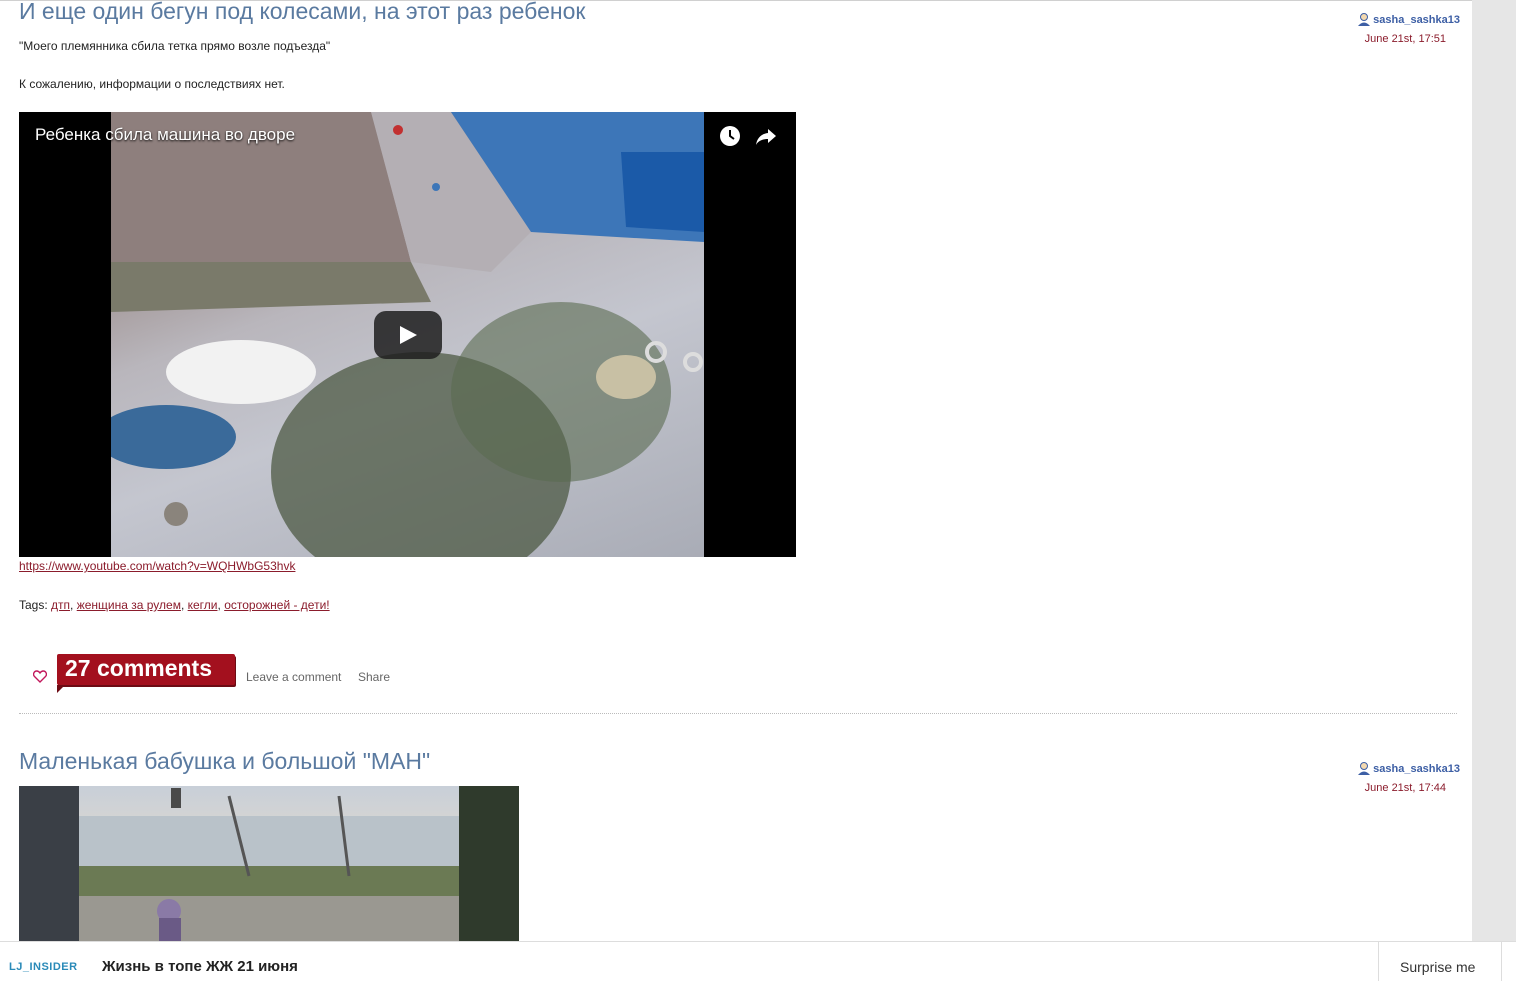 Image resolution: width=1516 pixels, height=981 pixels. I want to click on post-image, so click(269, 863).